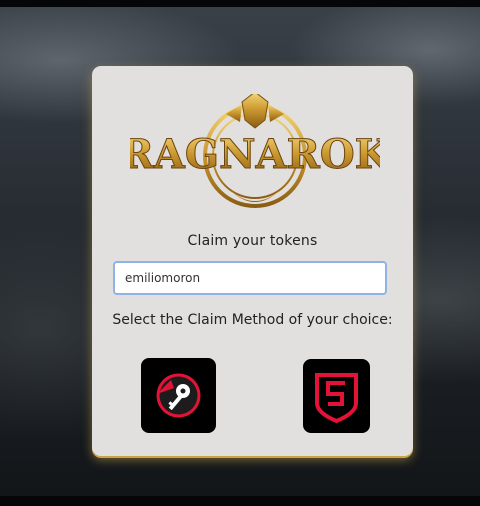 The width and height of the screenshot is (480, 506). What do you see at coordinates (240, 3) in the screenshot?
I see `top-bar` at bounding box center [240, 3].